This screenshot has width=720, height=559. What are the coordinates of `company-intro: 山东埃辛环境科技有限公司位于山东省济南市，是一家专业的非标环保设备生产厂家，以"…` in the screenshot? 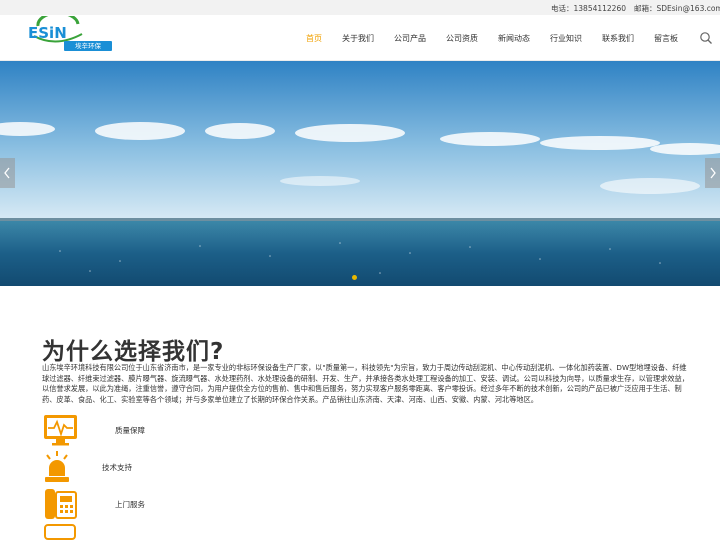 It's located at (365, 383).